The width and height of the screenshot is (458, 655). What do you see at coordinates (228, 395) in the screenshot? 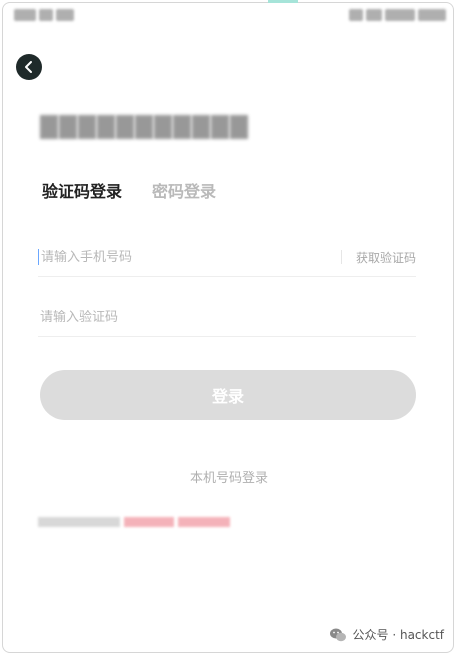
I see `login-button: 登录` at bounding box center [228, 395].